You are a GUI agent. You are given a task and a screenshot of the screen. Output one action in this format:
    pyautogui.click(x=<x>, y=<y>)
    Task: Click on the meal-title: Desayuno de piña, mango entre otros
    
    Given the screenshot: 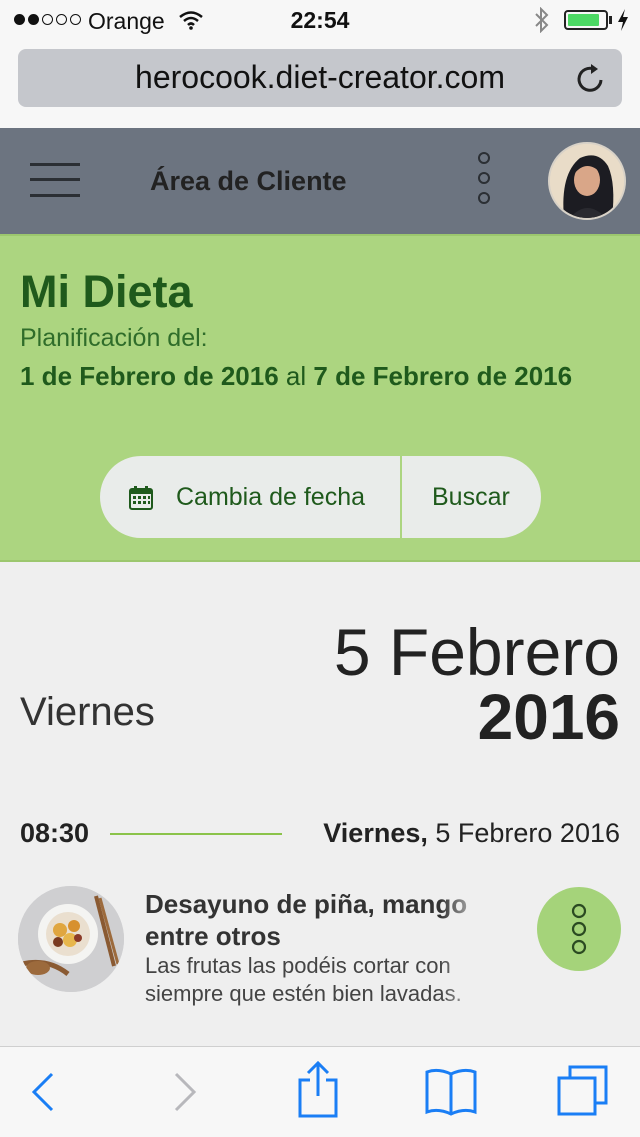 What is the action you would take?
    pyautogui.click(x=316, y=921)
    